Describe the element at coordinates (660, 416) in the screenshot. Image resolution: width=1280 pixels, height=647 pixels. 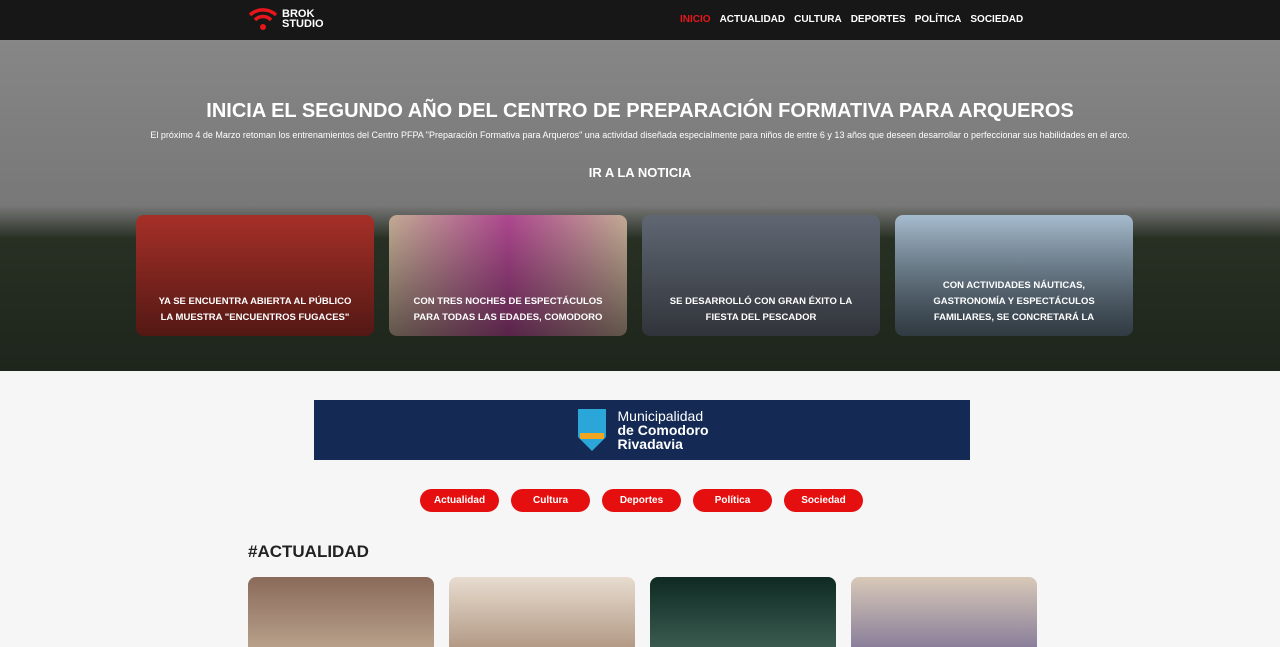
I see `banner-line1: Municipalidad` at that location.